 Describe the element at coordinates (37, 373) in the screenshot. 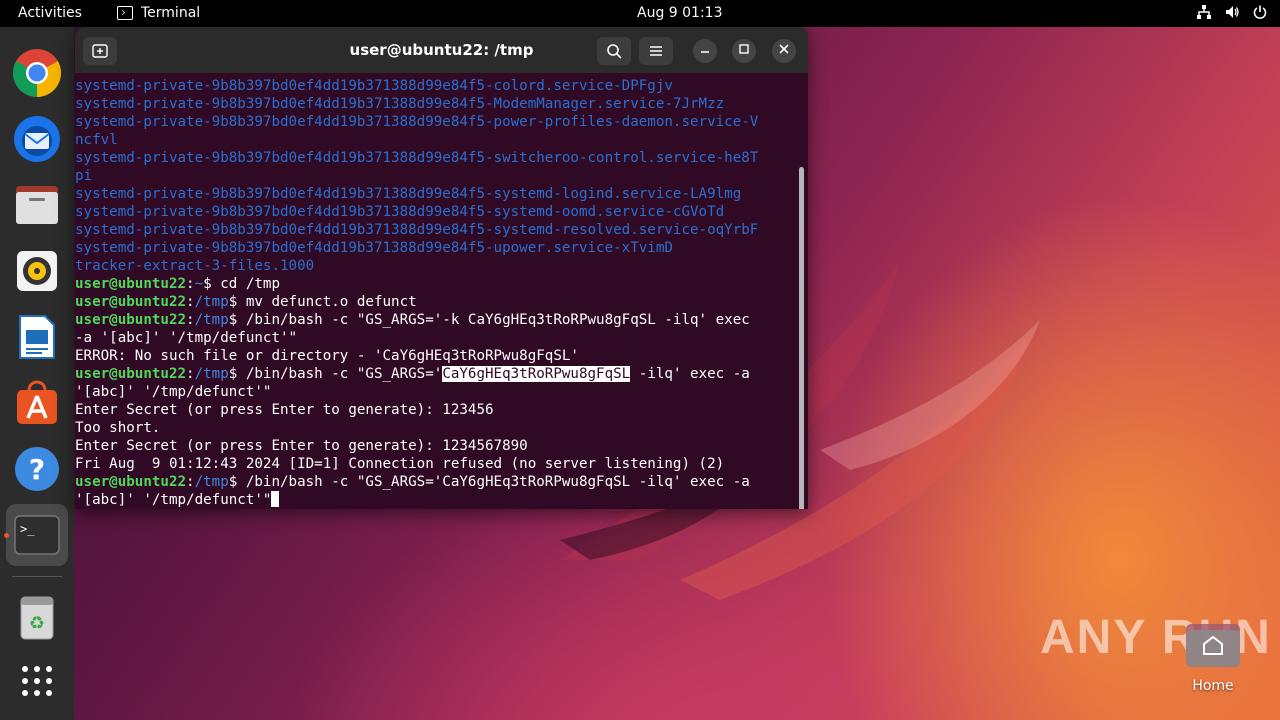

I see `dock: ? >_ ♻` at that location.